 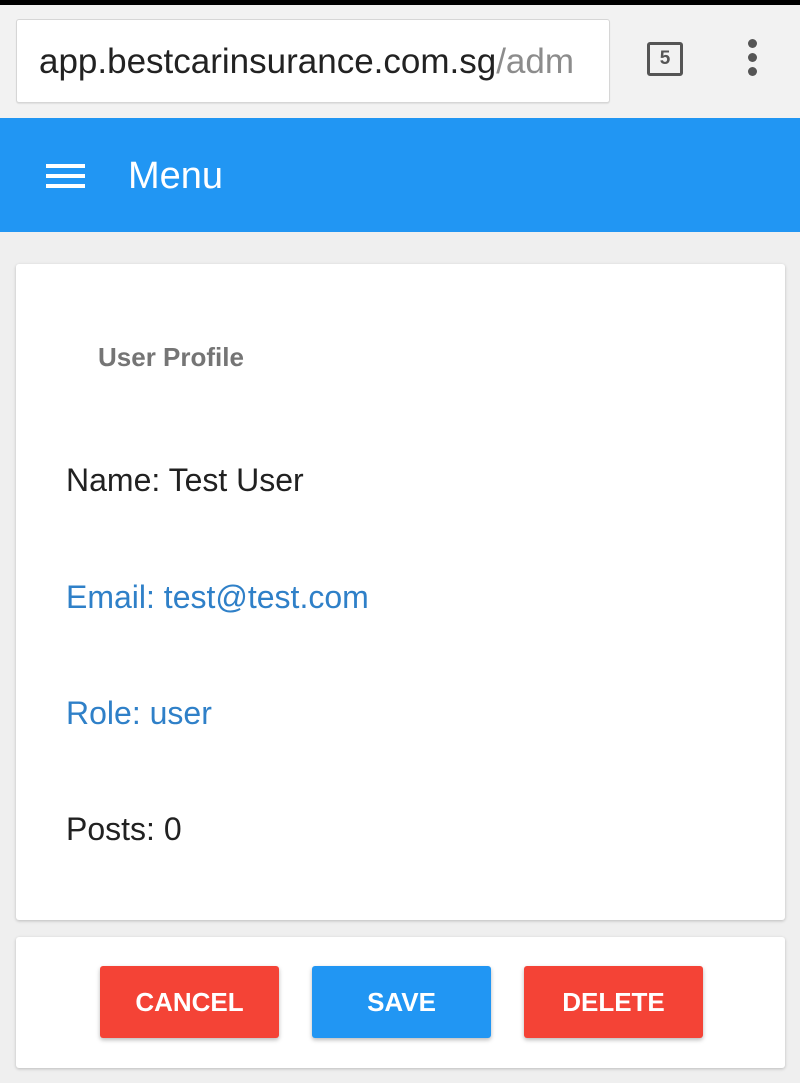 I want to click on posts-field: Posts: 0, so click(x=124, y=829).